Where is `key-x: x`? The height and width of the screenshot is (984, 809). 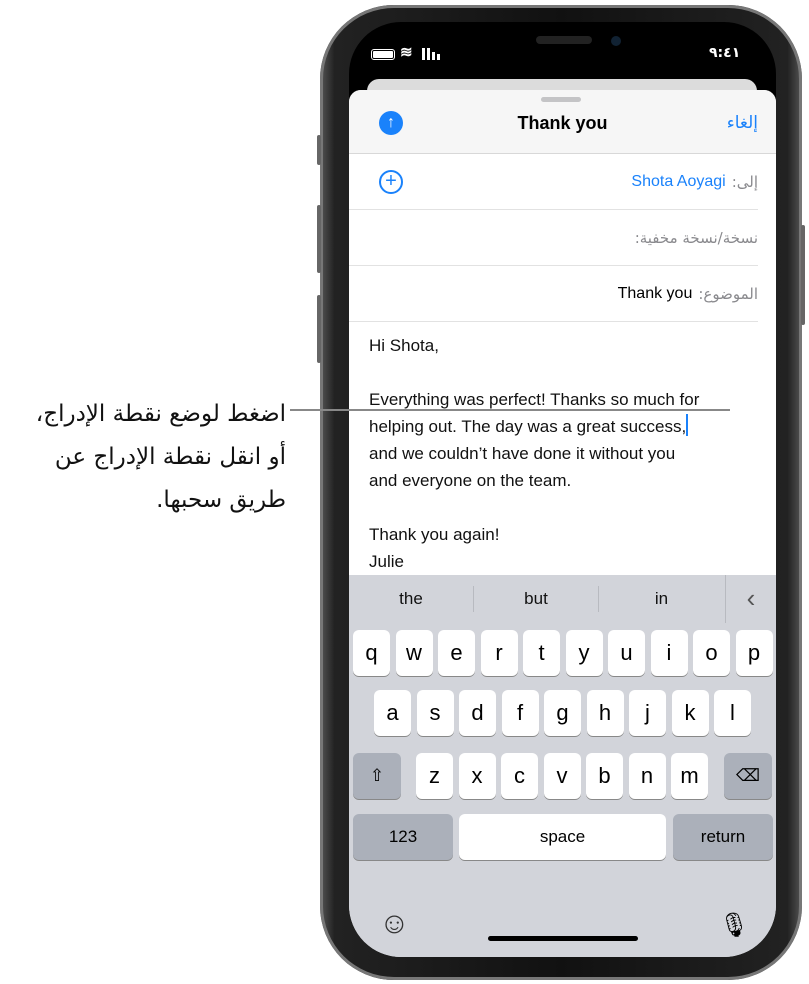 key-x: x is located at coordinates (477, 776).